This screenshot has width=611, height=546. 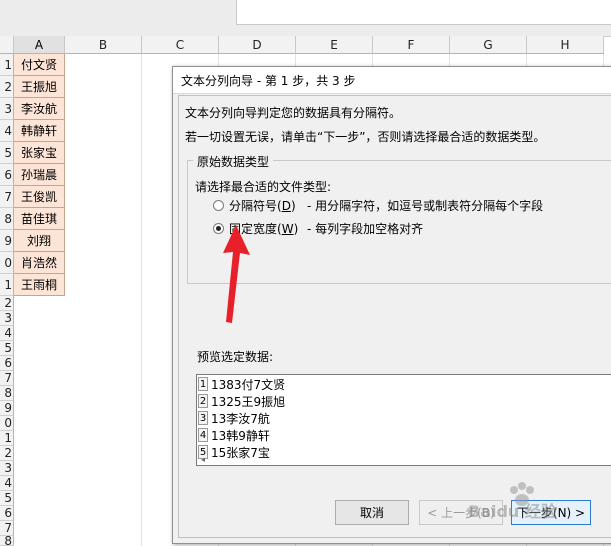 What do you see at coordinates (293, 113) in the screenshot?
I see `intro-line-1: 文本分列向导判定您的数据具有分隔符。` at bounding box center [293, 113].